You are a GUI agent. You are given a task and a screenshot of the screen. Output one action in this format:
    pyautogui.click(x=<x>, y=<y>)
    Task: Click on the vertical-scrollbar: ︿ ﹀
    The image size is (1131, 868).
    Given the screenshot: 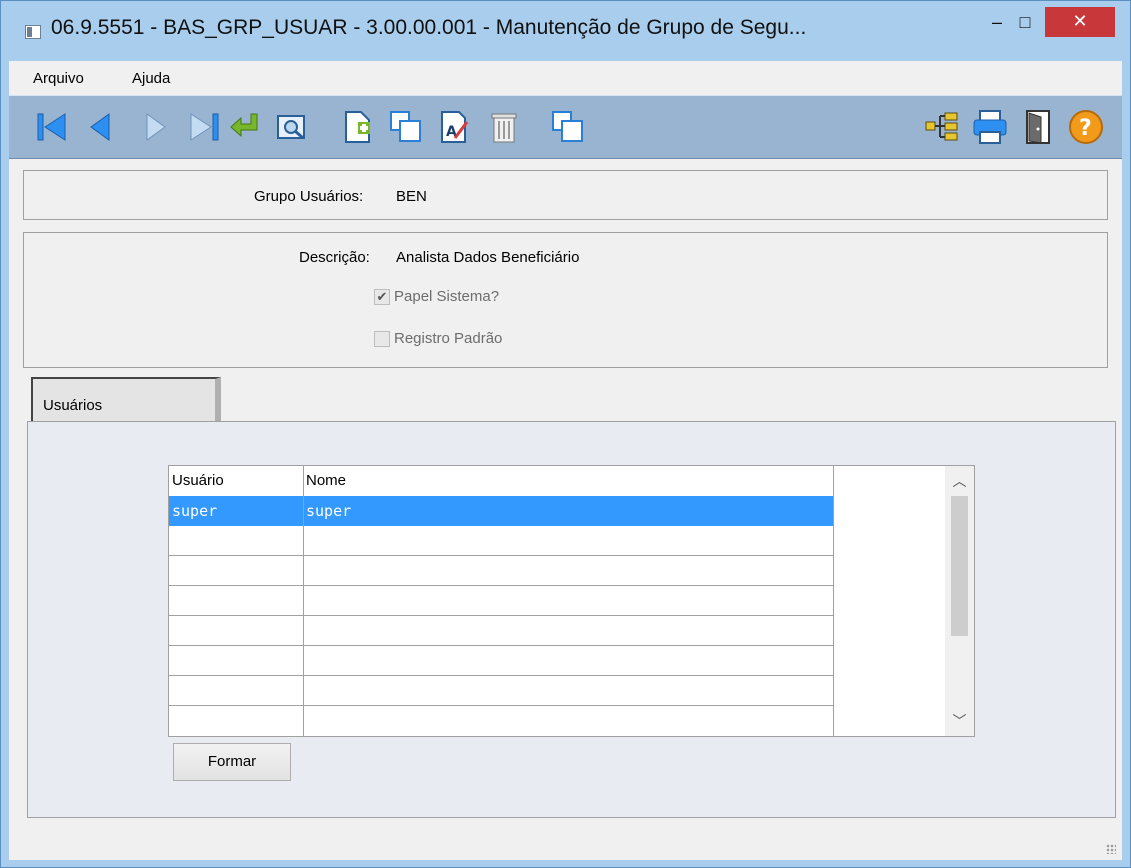 What is the action you would take?
    pyautogui.click(x=959, y=601)
    